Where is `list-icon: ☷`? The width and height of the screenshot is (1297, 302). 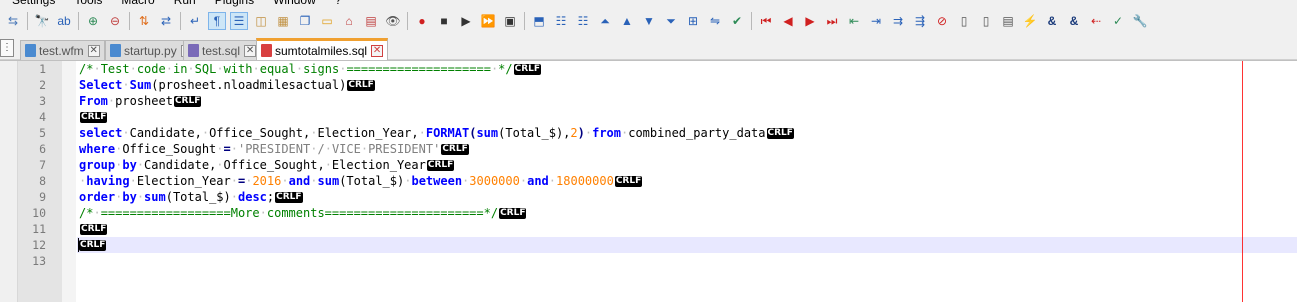 list-icon: ☷ is located at coordinates (561, 21).